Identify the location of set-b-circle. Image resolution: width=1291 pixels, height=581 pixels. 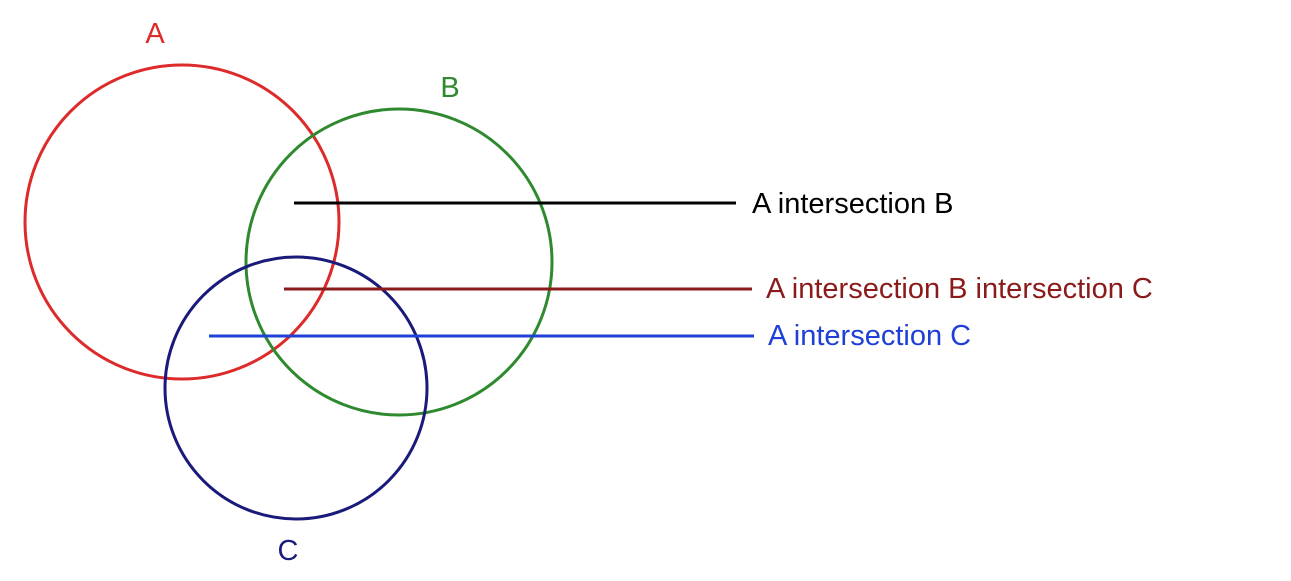
(399, 262).